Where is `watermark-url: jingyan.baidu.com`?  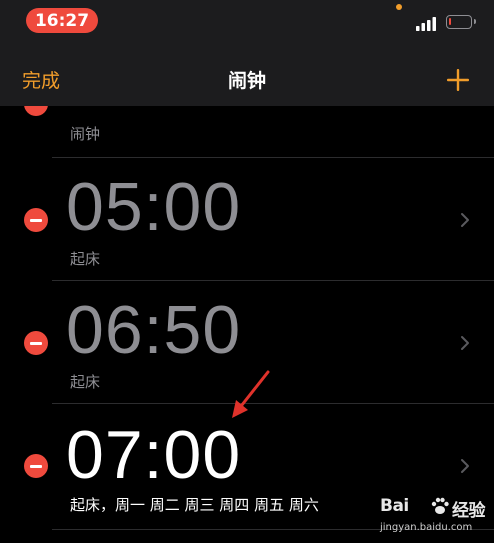
watermark-url: jingyan.baidu.com is located at coordinates (426, 527).